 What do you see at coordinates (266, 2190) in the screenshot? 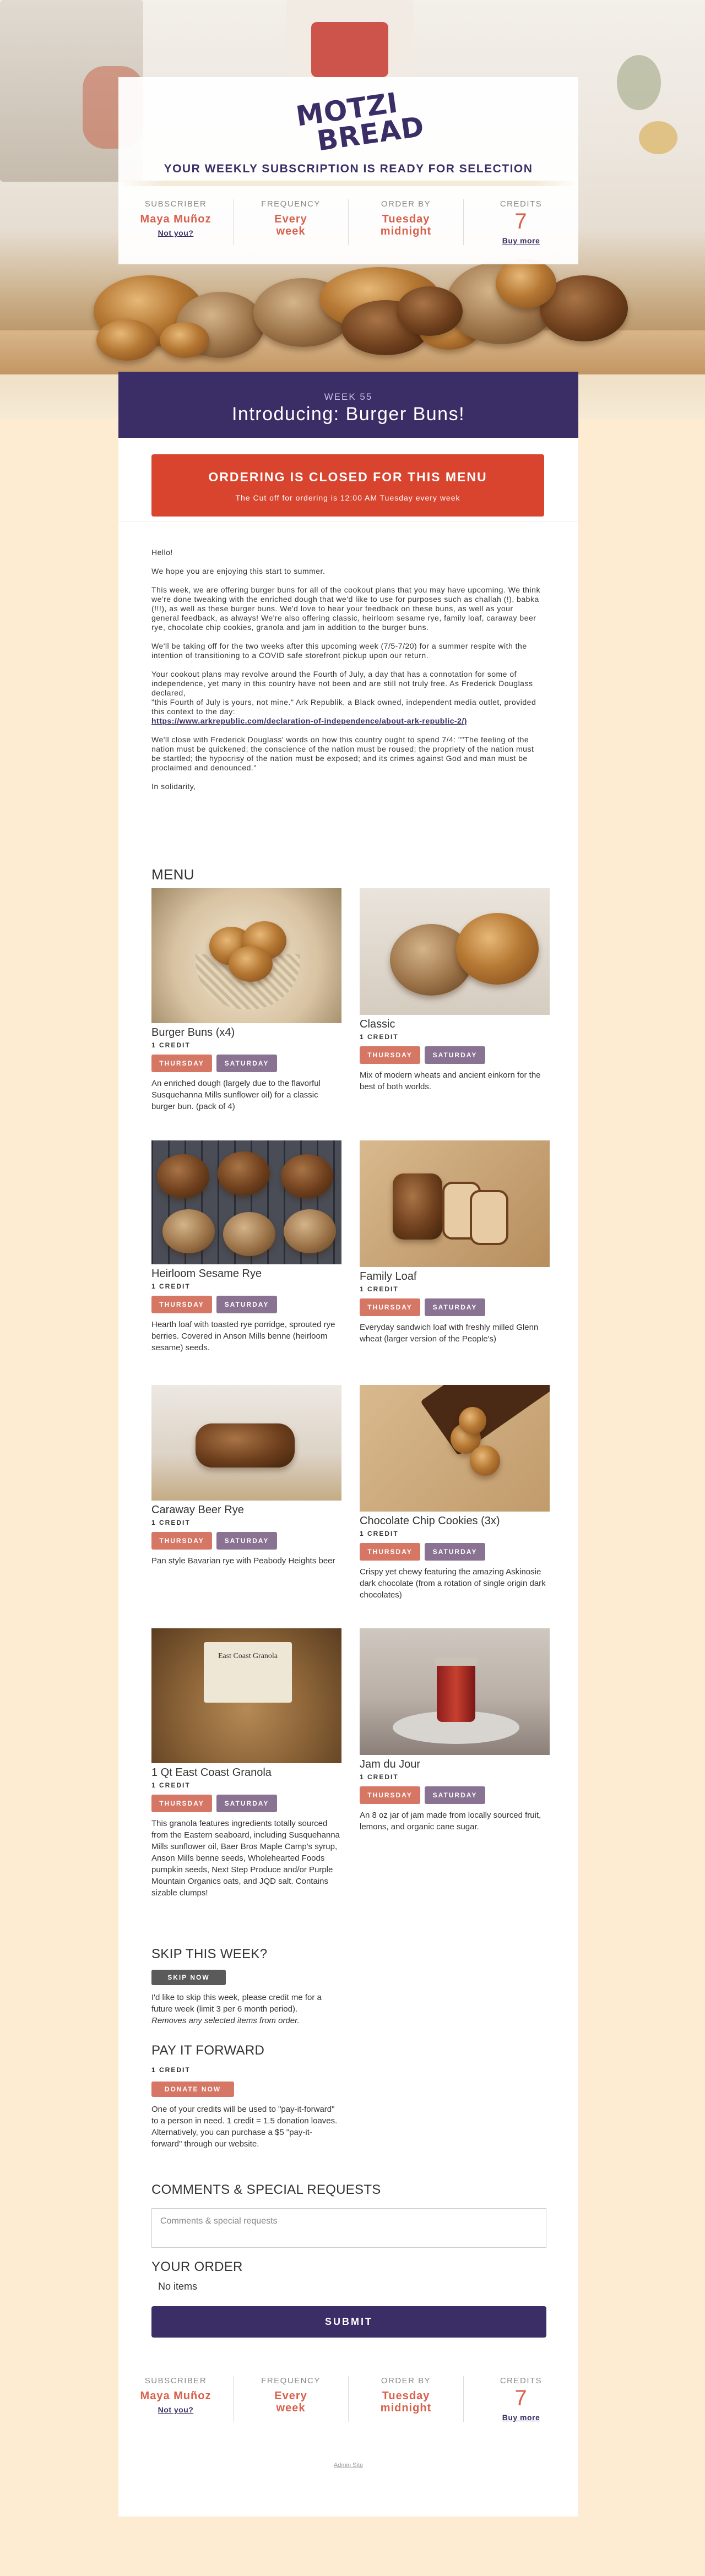
I see `comments-heading: COMMENTS & SPECIAL REQUESTS` at bounding box center [266, 2190].